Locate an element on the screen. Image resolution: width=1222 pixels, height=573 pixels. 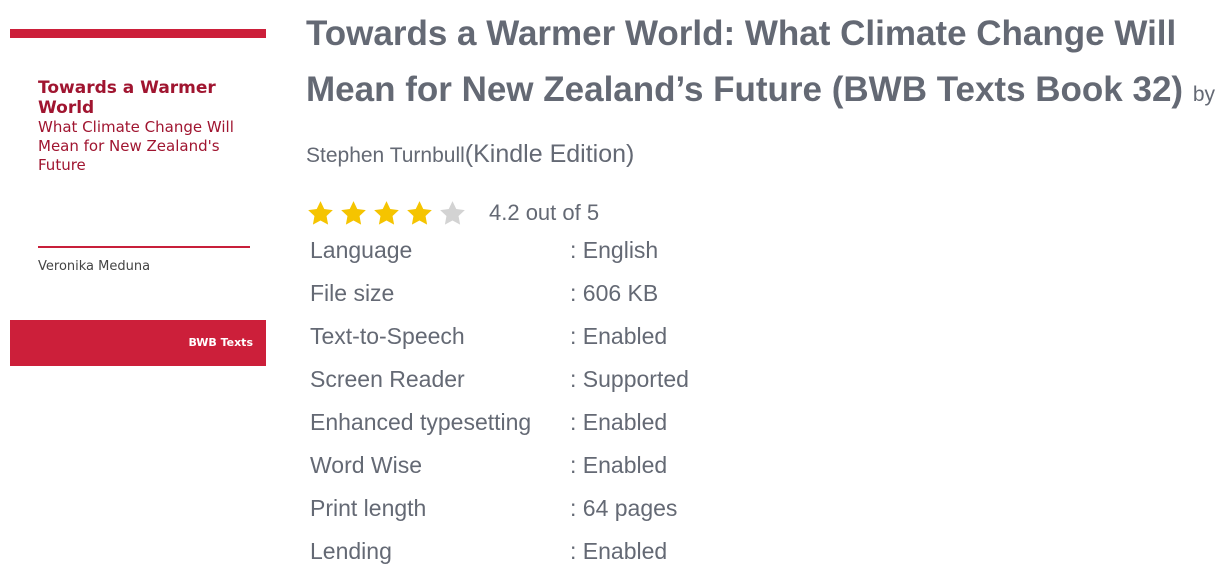
detail-label: Word Wise is located at coordinates (366, 465).